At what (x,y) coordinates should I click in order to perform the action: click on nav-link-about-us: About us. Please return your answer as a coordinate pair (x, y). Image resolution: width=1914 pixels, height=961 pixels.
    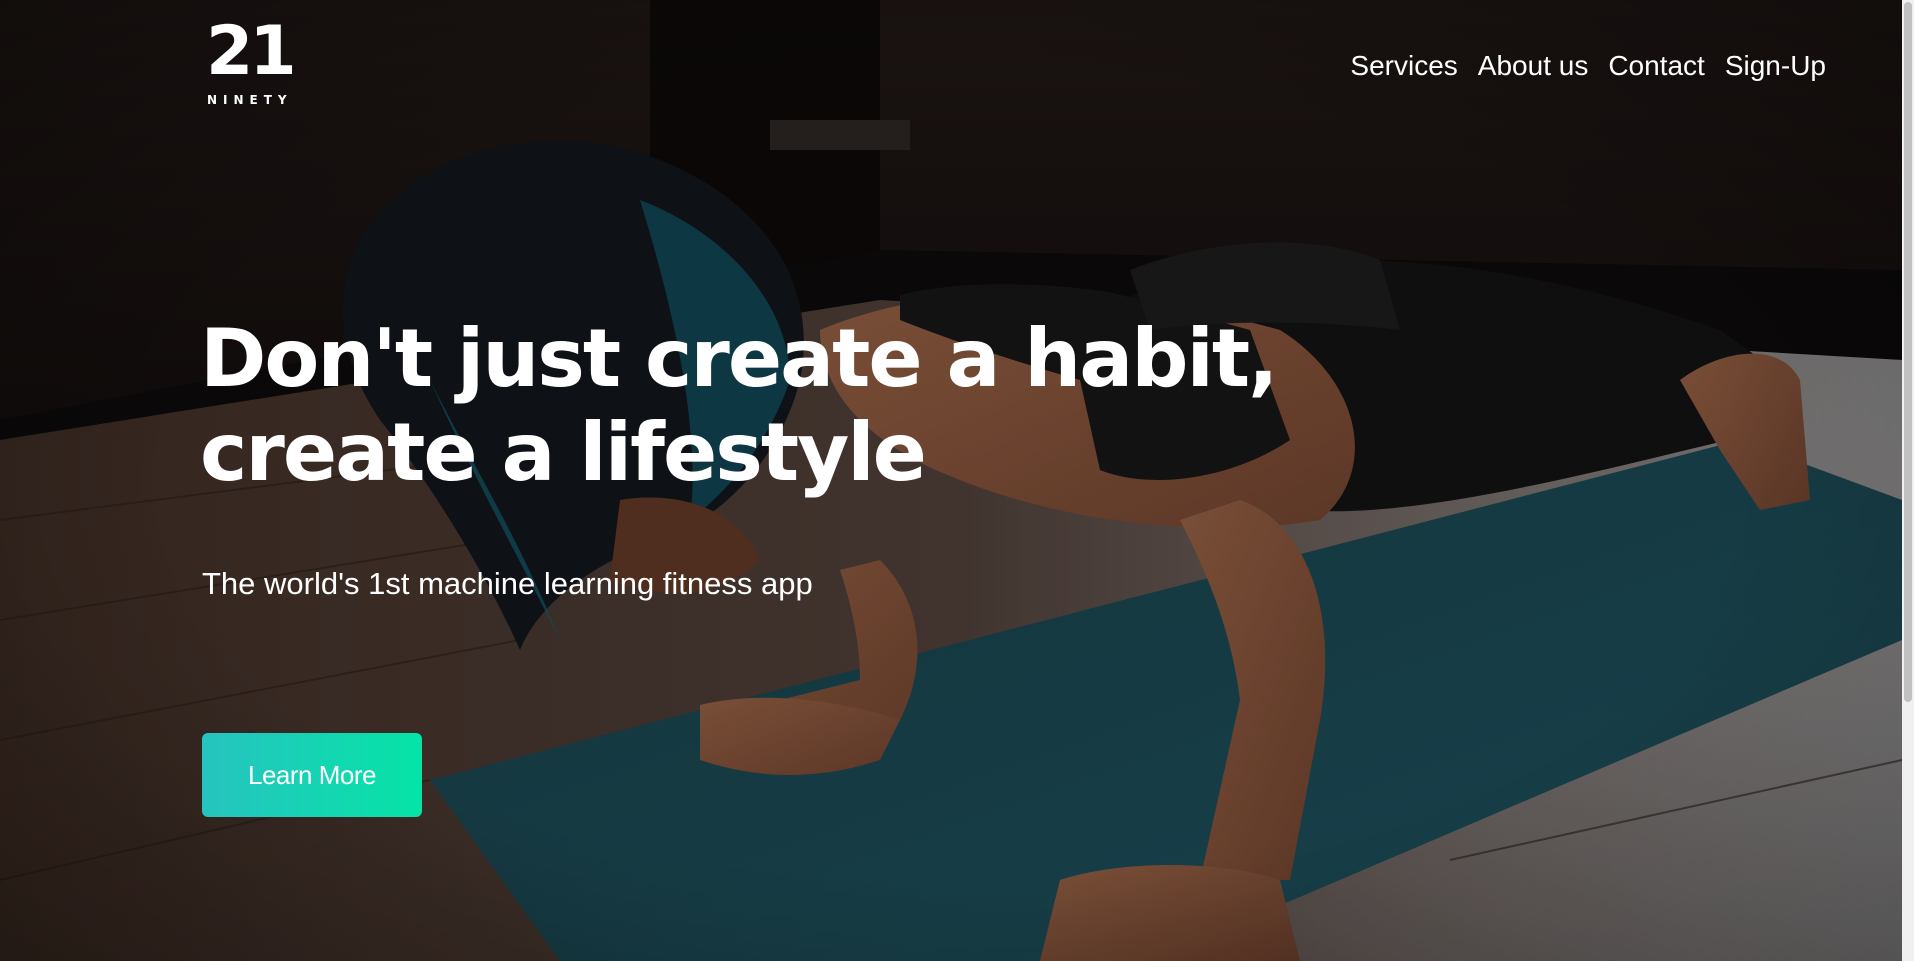
    Looking at the image, I should click on (1533, 66).